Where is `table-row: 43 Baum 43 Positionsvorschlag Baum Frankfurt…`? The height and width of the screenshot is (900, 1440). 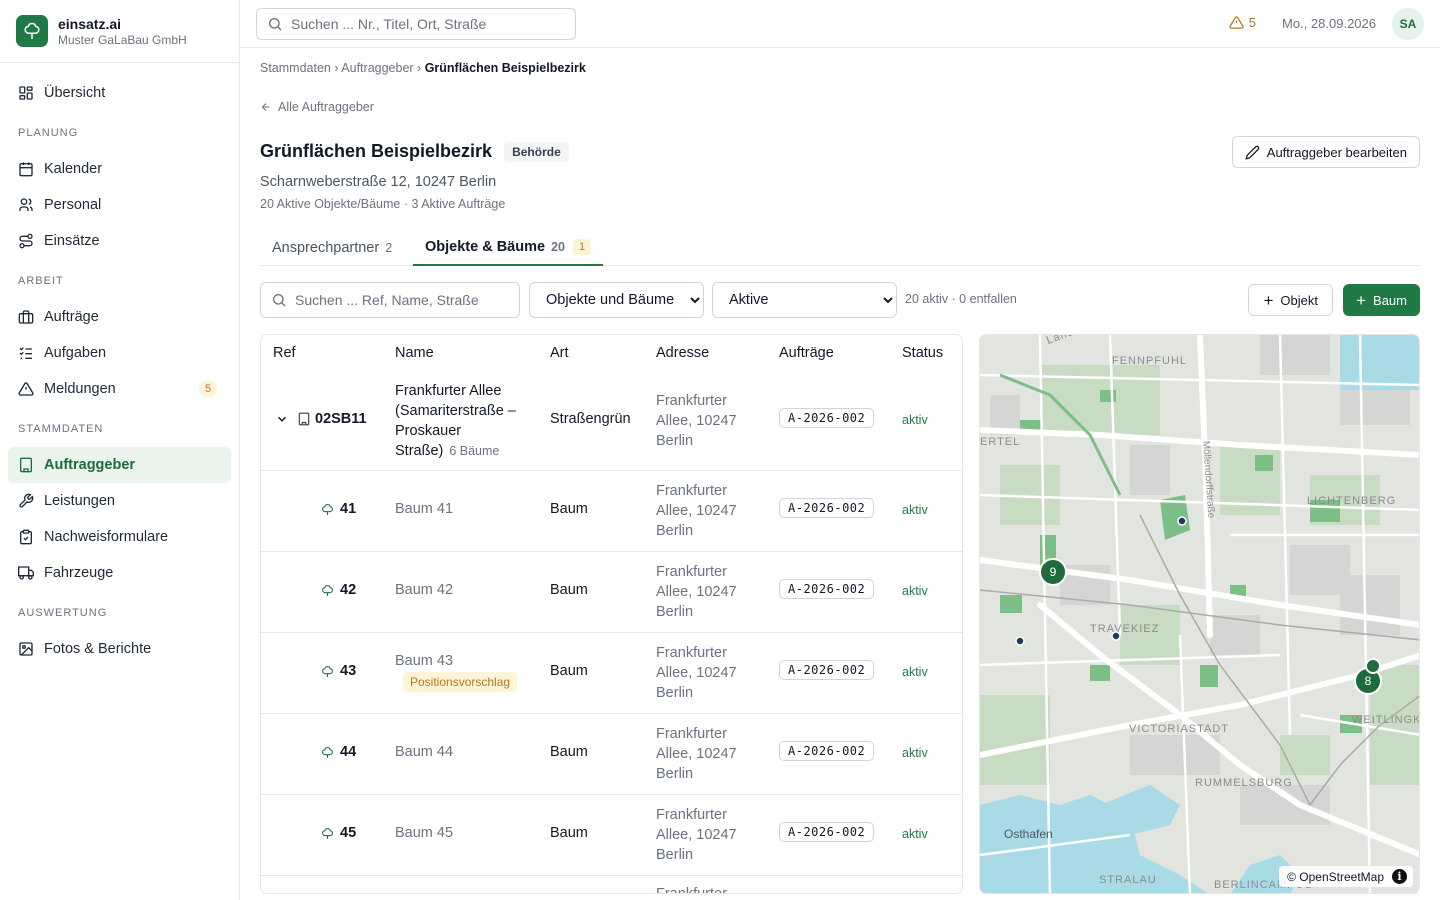
table-row: 43 Baum 43 Positionsvorschlag Baum Frankfurt… is located at coordinates (611, 673).